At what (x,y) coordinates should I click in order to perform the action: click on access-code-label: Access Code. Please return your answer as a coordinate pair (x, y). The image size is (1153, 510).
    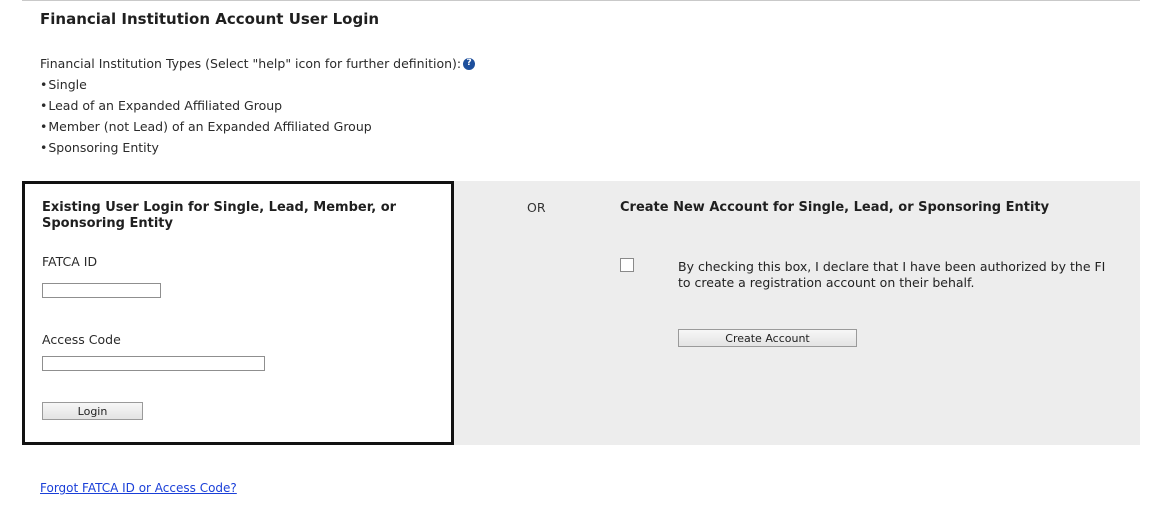
    Looking at the image, I should click on (81, 339).